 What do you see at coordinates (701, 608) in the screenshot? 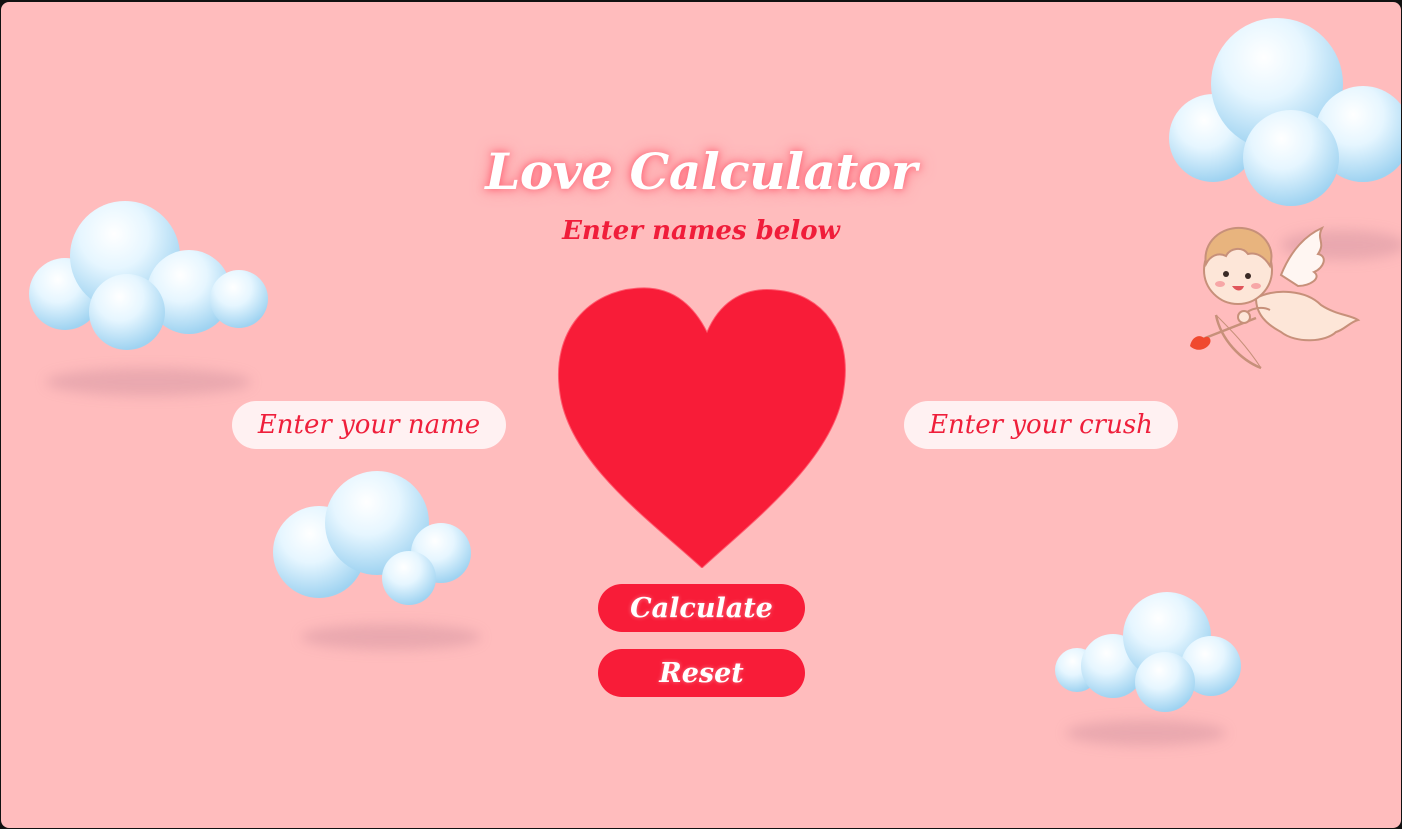
I see `calculate-button: Calculate` at bounding box center [701, 608].